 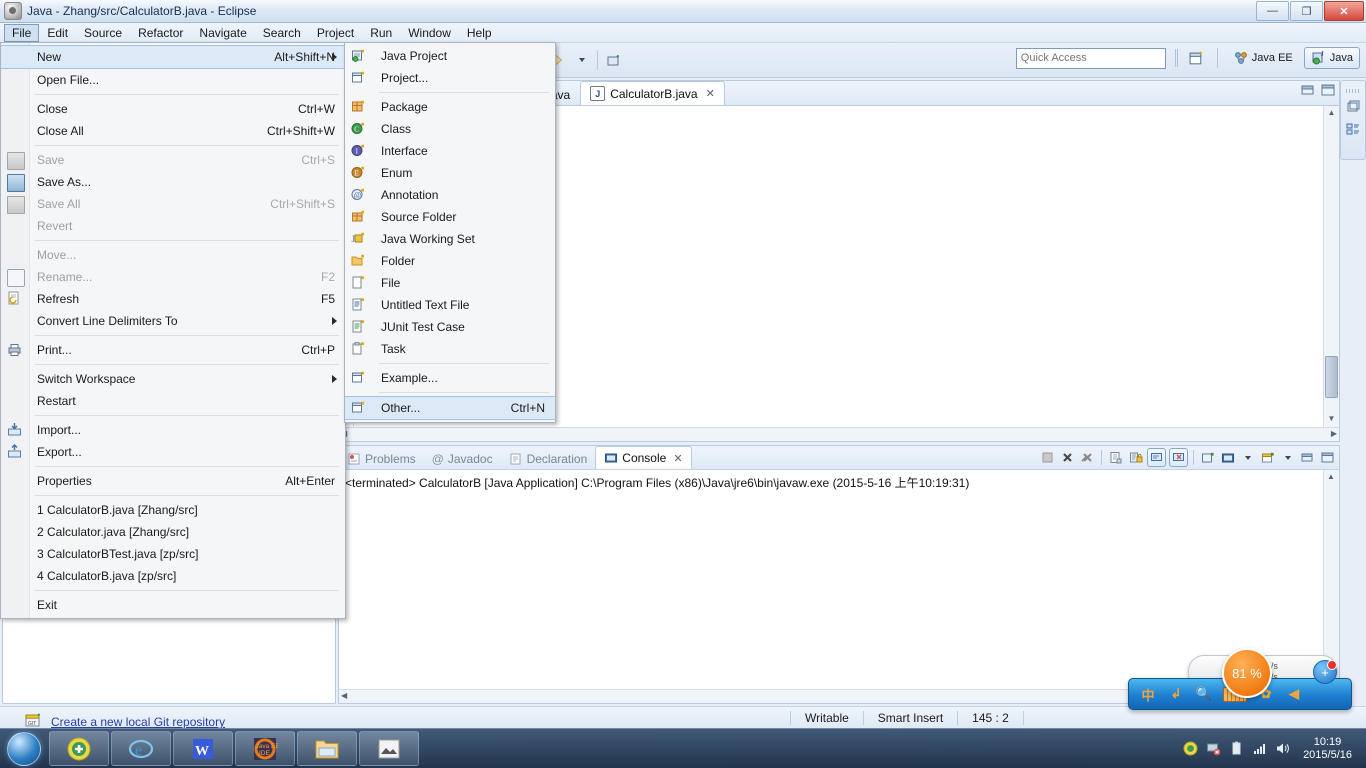 I want to click on pin-console-icon, so click(x=1156, y=457).